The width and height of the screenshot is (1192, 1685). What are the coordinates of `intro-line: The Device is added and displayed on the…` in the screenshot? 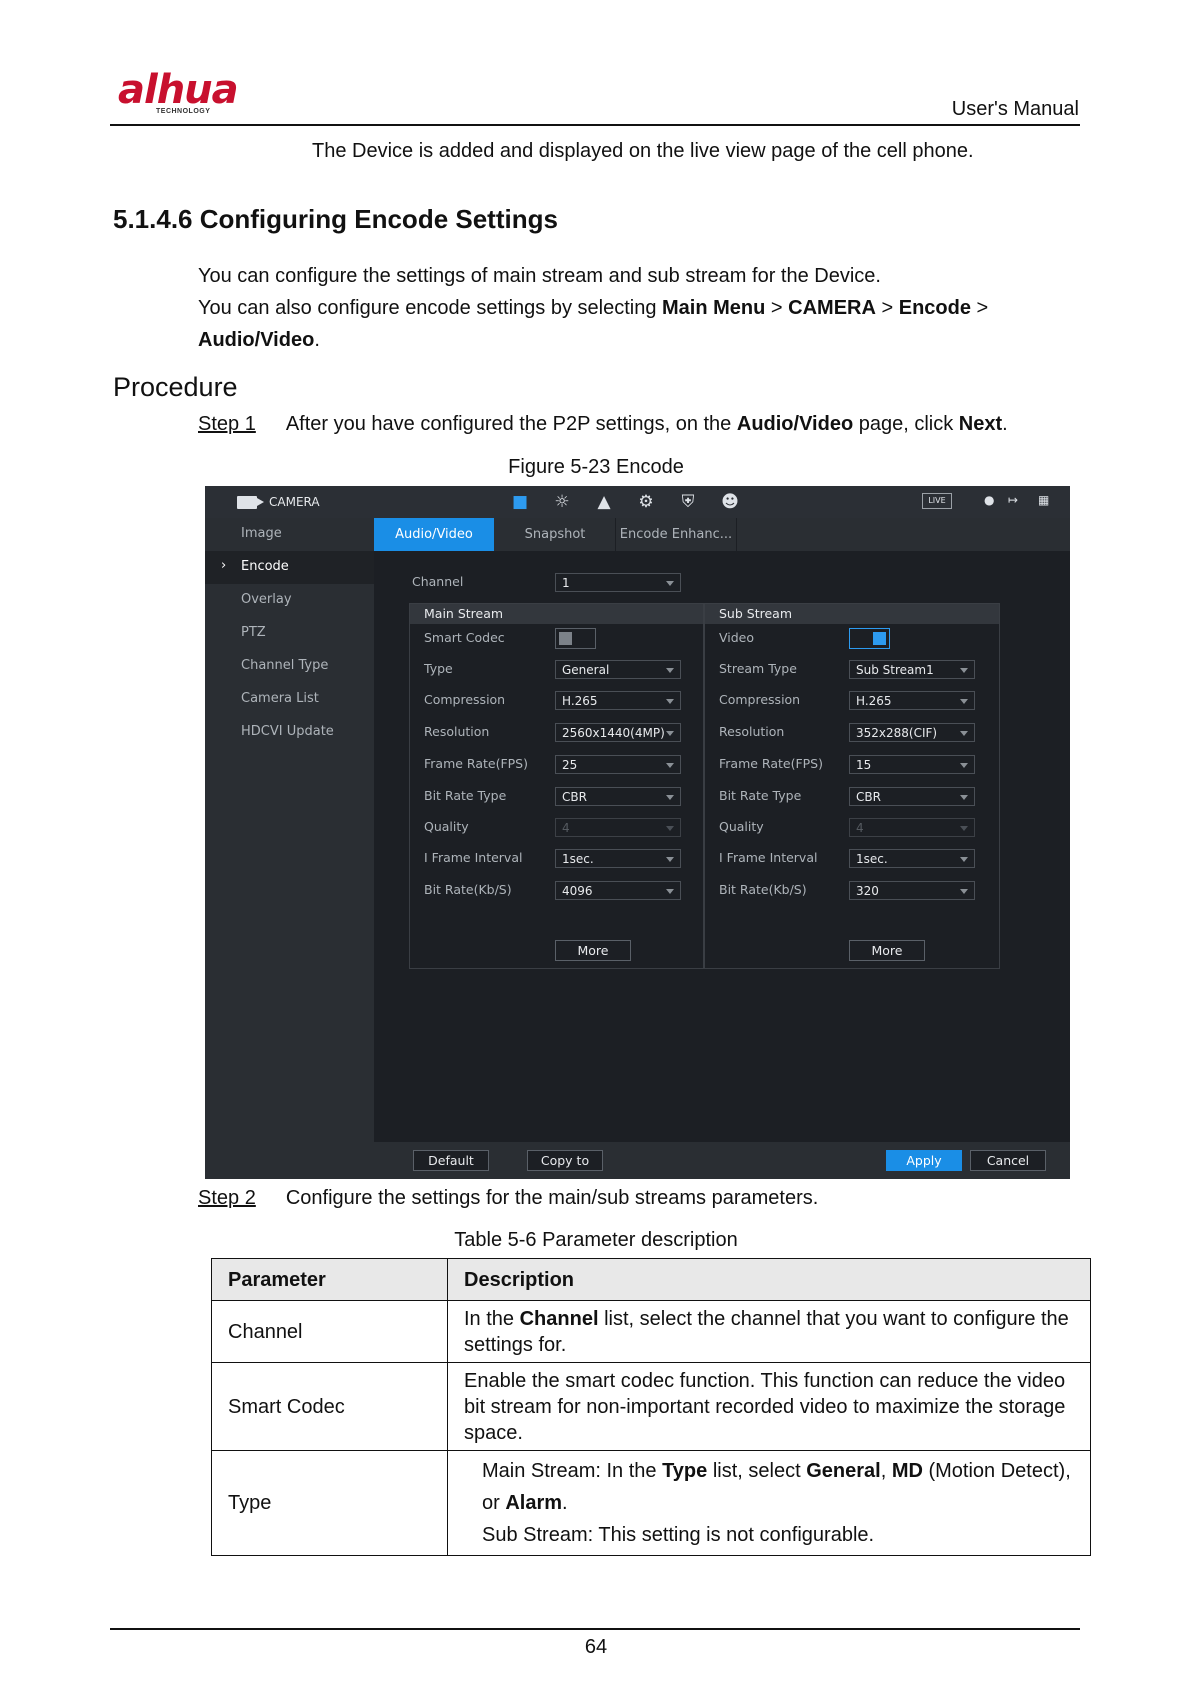 It's located at (643, 151).